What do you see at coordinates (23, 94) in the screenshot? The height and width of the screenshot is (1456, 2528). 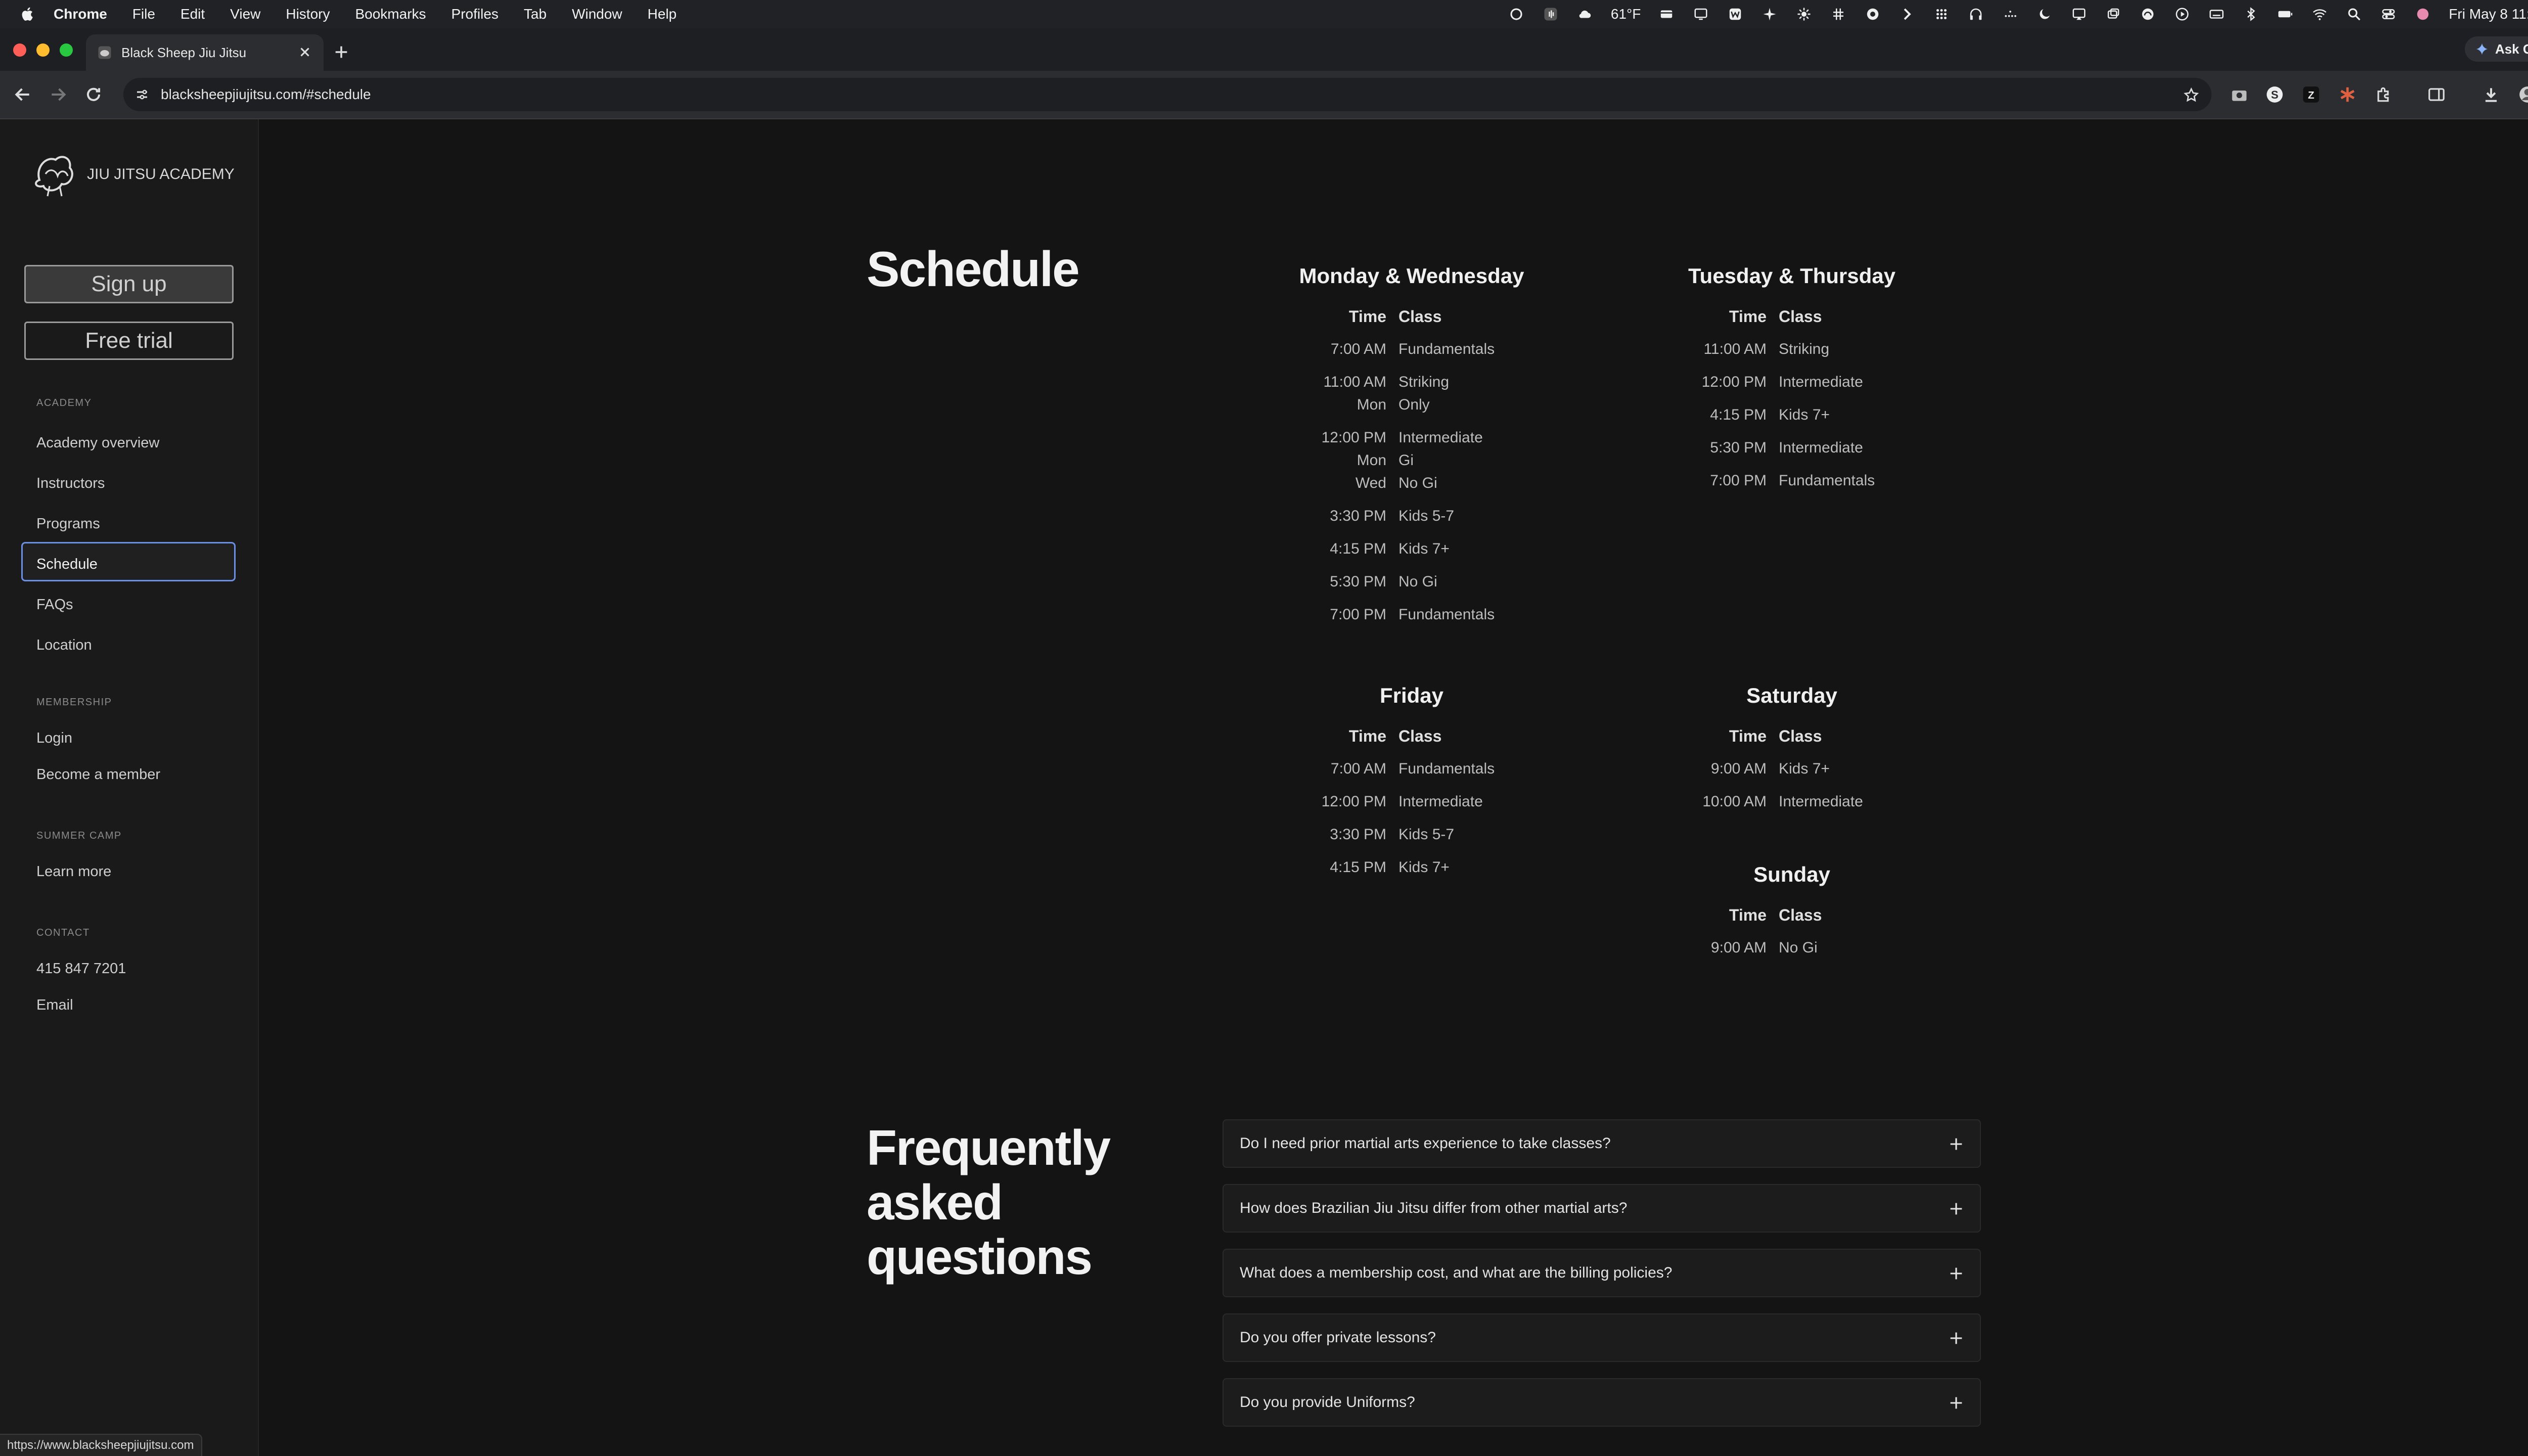 I see `back-arrow-icon` at bounding box center [23, 94].